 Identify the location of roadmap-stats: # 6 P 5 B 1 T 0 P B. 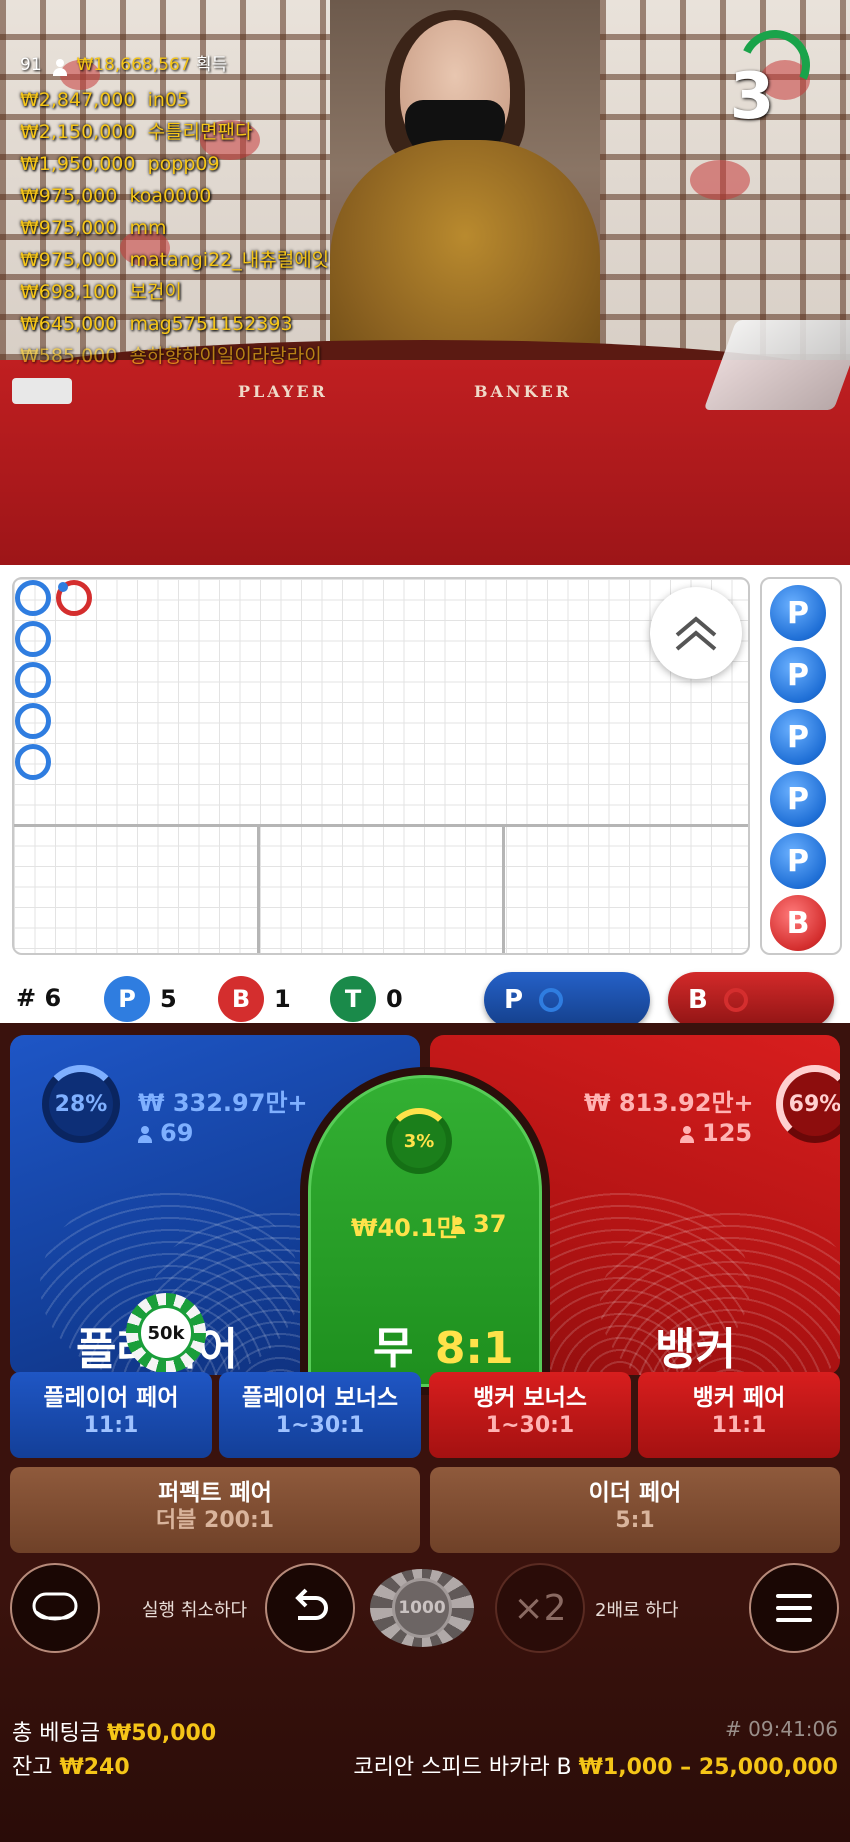
(425, 989).